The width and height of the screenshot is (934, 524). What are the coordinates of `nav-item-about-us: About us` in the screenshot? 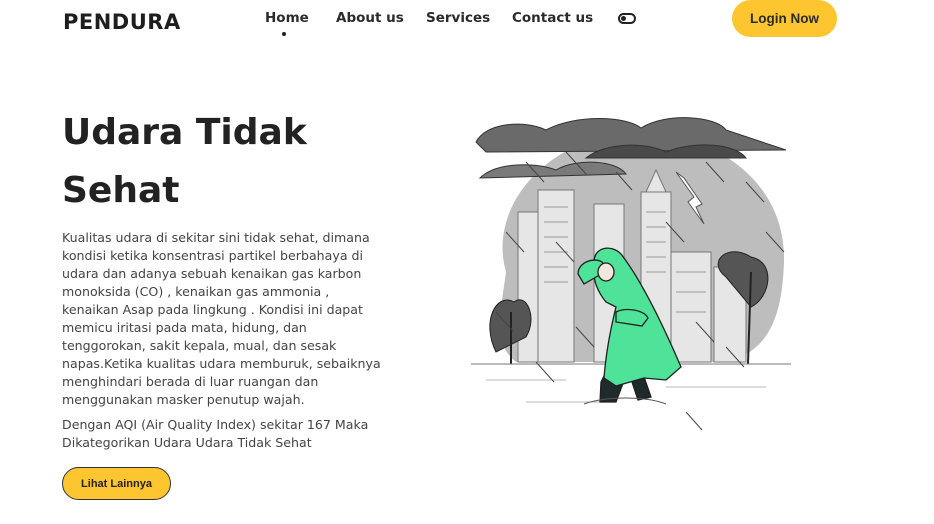 It's located at (370, 18).